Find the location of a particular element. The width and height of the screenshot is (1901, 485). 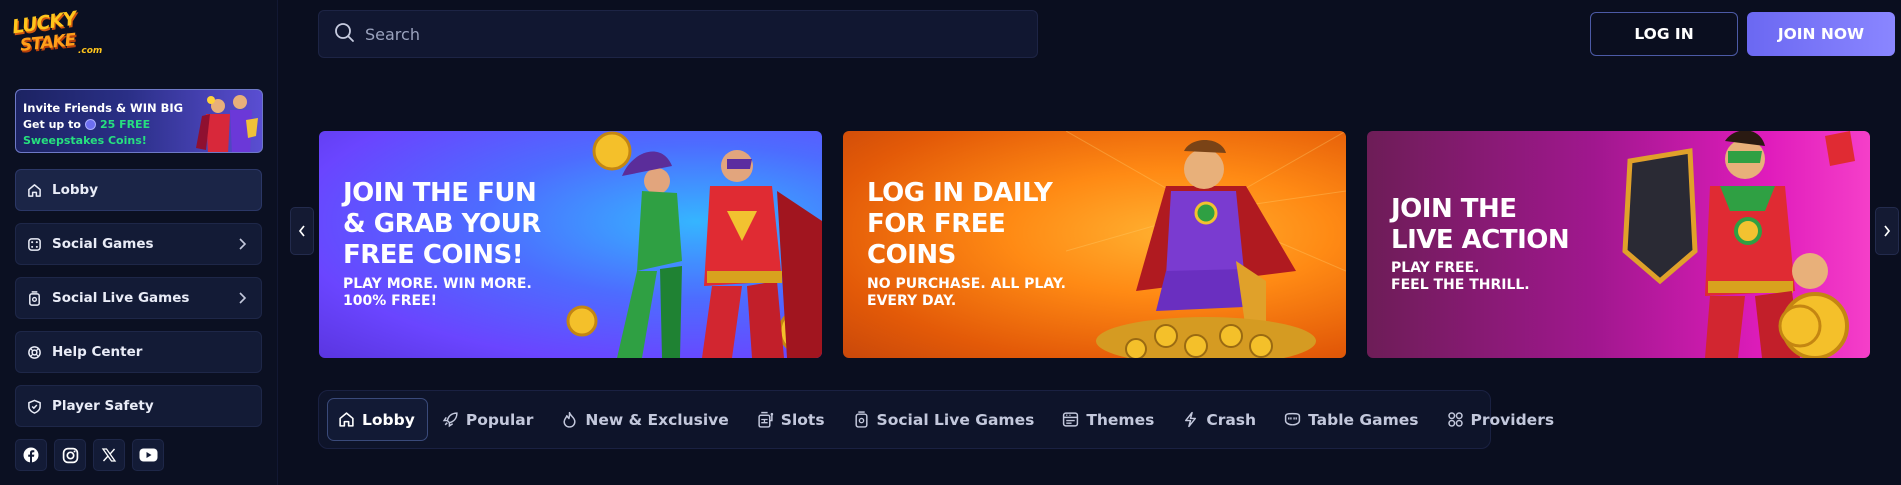

sidebar-item-lobby: Lobby is located at coordinates (138, 190).